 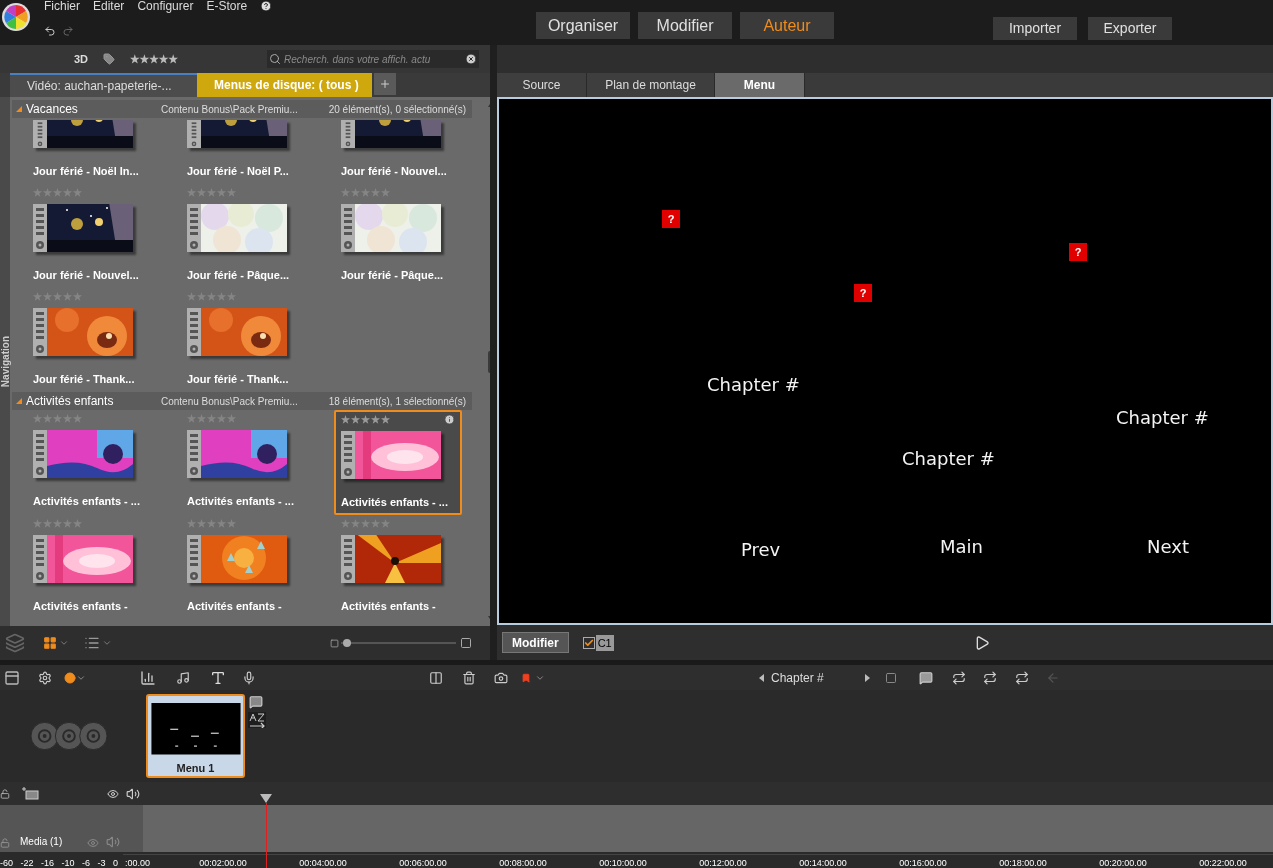 I want to click on next-icon, so click(x=867, y=677).